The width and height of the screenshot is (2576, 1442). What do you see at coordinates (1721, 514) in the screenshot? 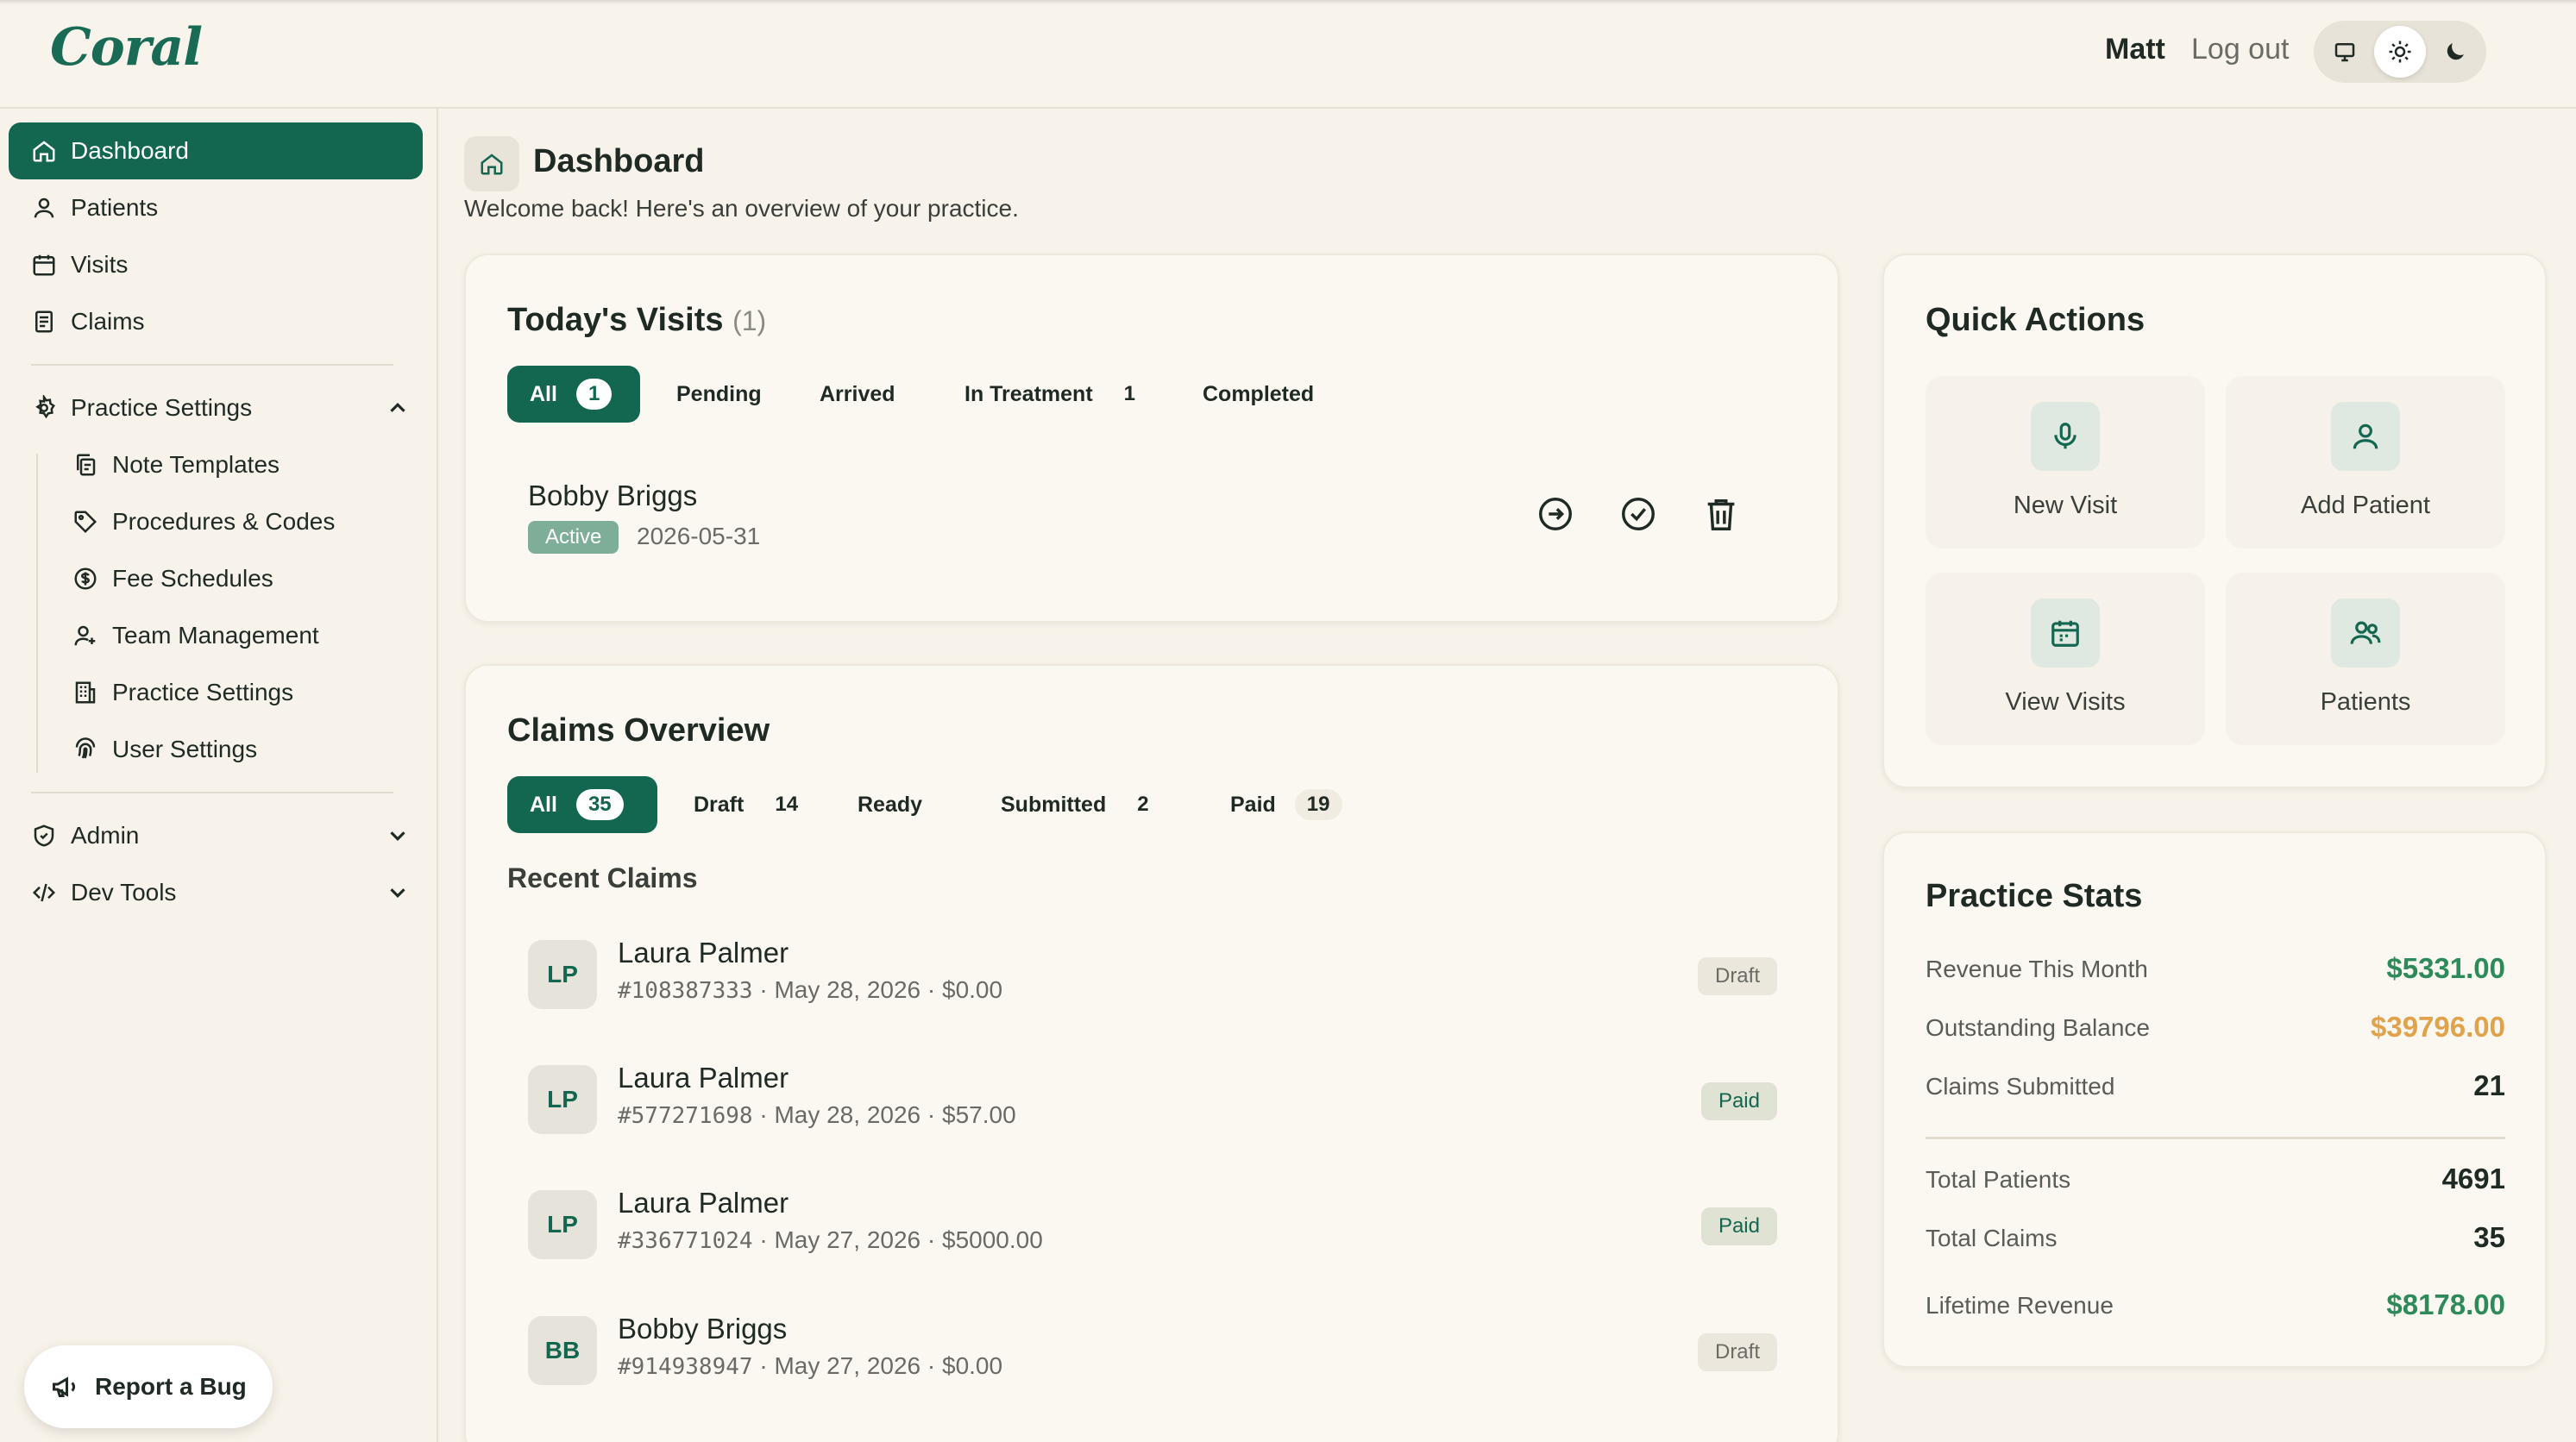
I see `trash-icon` at bounding box center [1721, 514].